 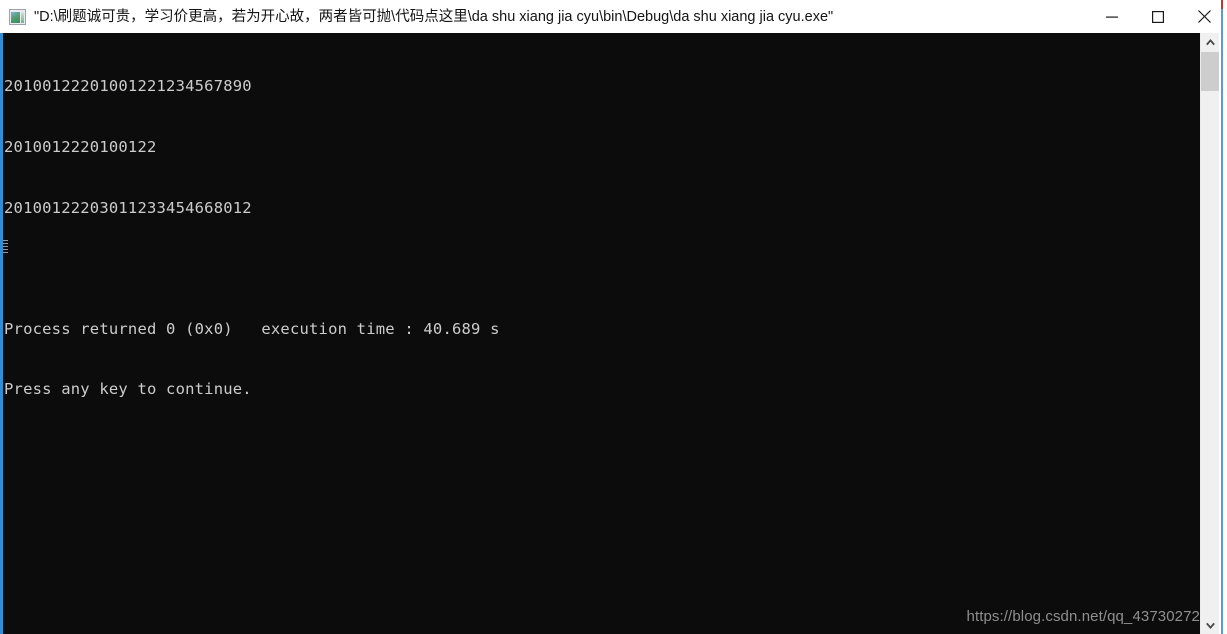 I want to click on console-press-any-key-line: Press any key to continue., so click(x=128, y=389).